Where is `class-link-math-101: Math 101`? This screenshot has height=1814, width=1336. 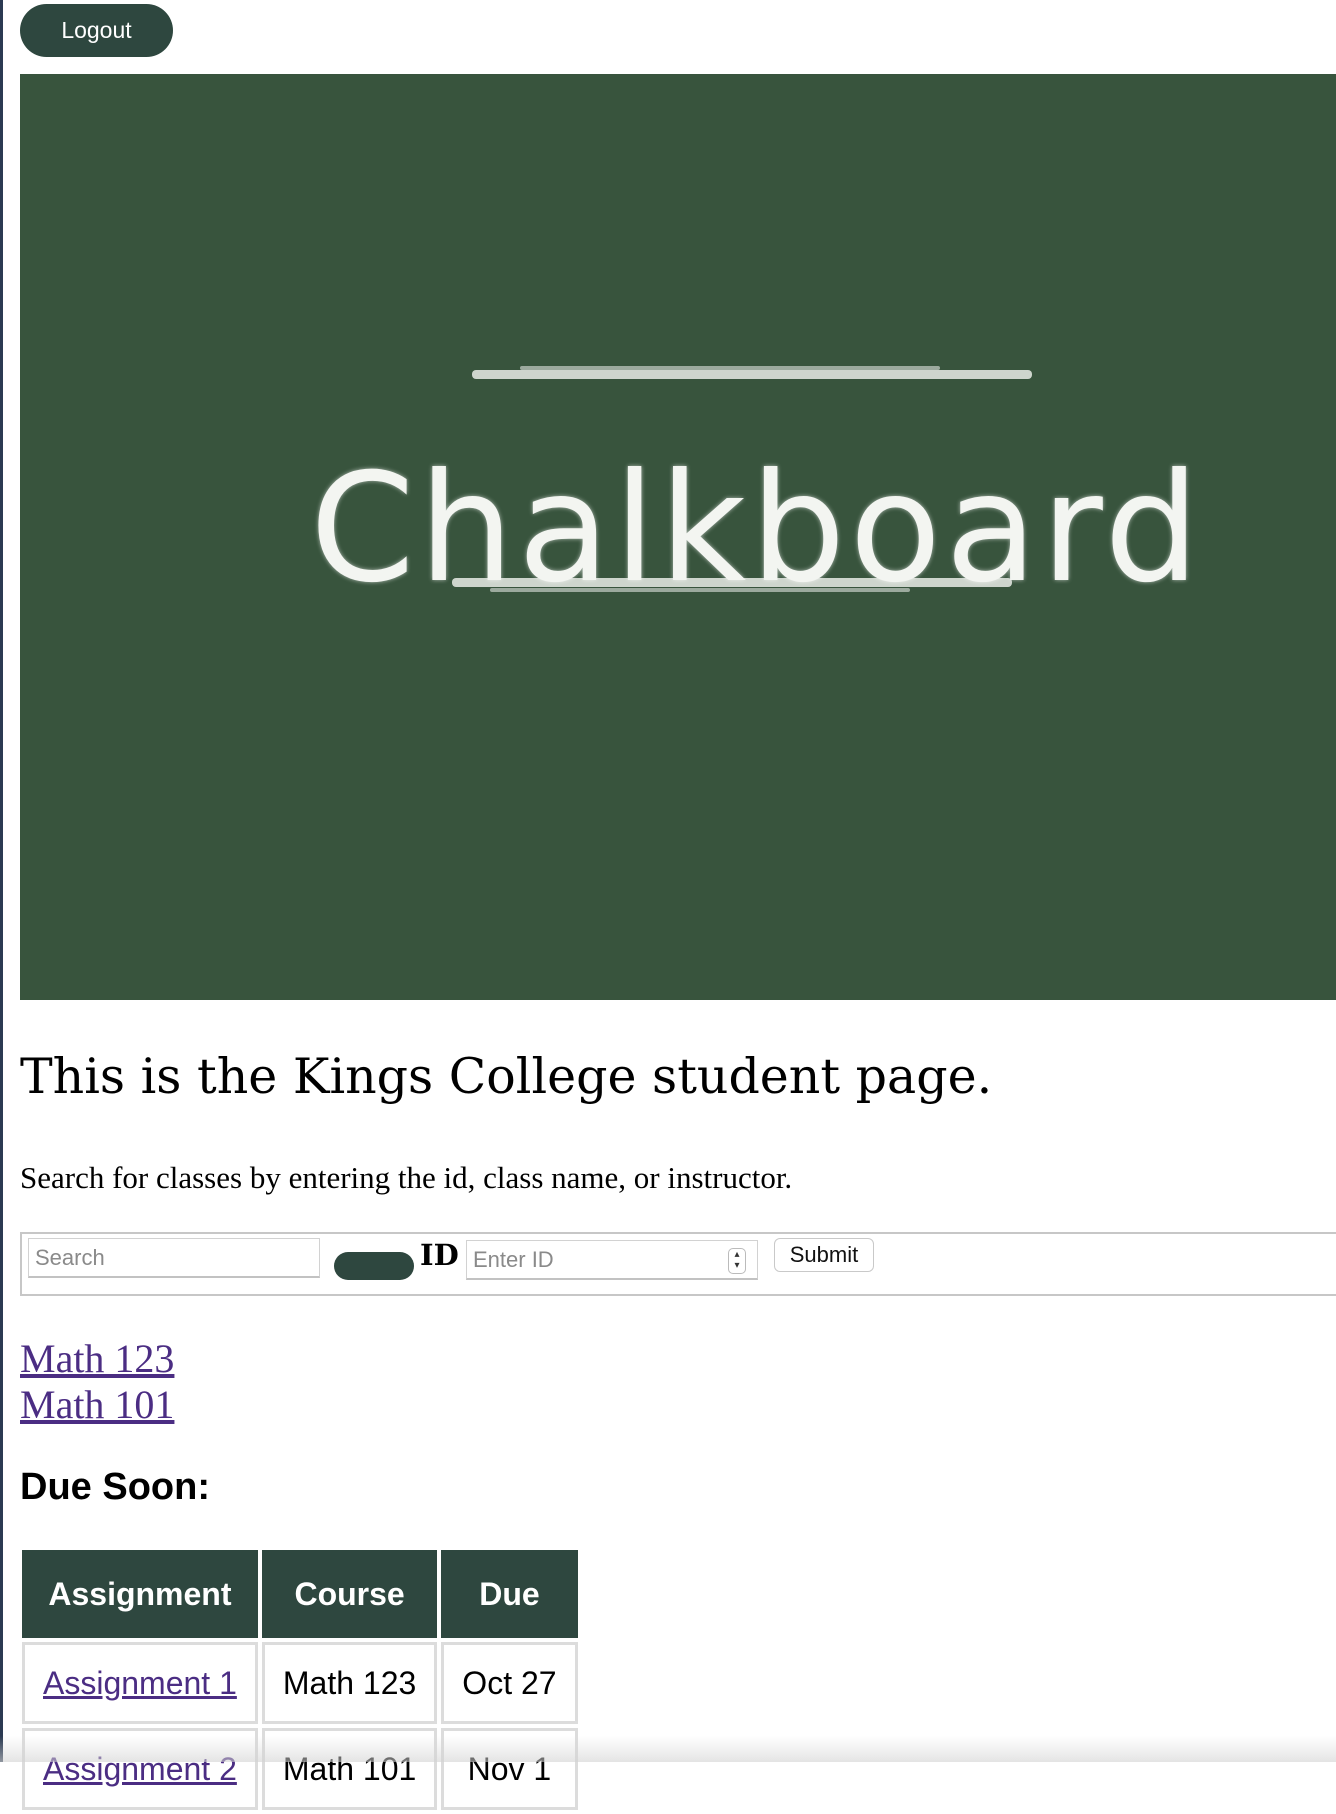
class-link-math-101: Math 101 is located at coordinates (97, 1405).